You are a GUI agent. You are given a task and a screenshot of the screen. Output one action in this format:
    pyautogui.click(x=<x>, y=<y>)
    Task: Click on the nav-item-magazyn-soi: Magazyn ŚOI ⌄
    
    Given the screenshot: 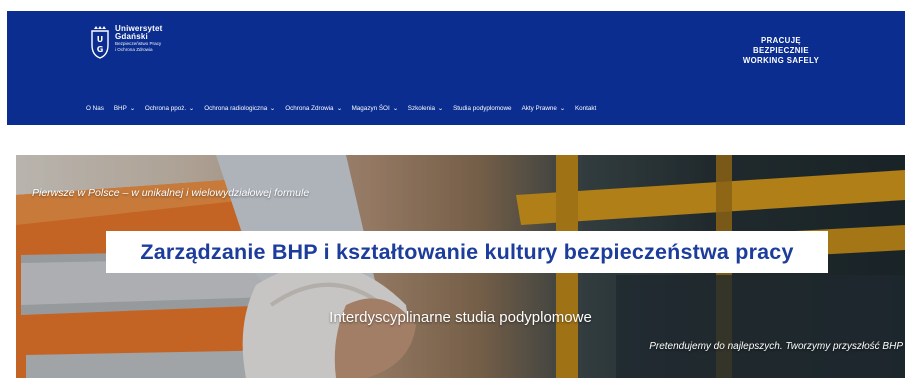 What is the action you would take?
    pyautogui.click(x=375, y=108)
    